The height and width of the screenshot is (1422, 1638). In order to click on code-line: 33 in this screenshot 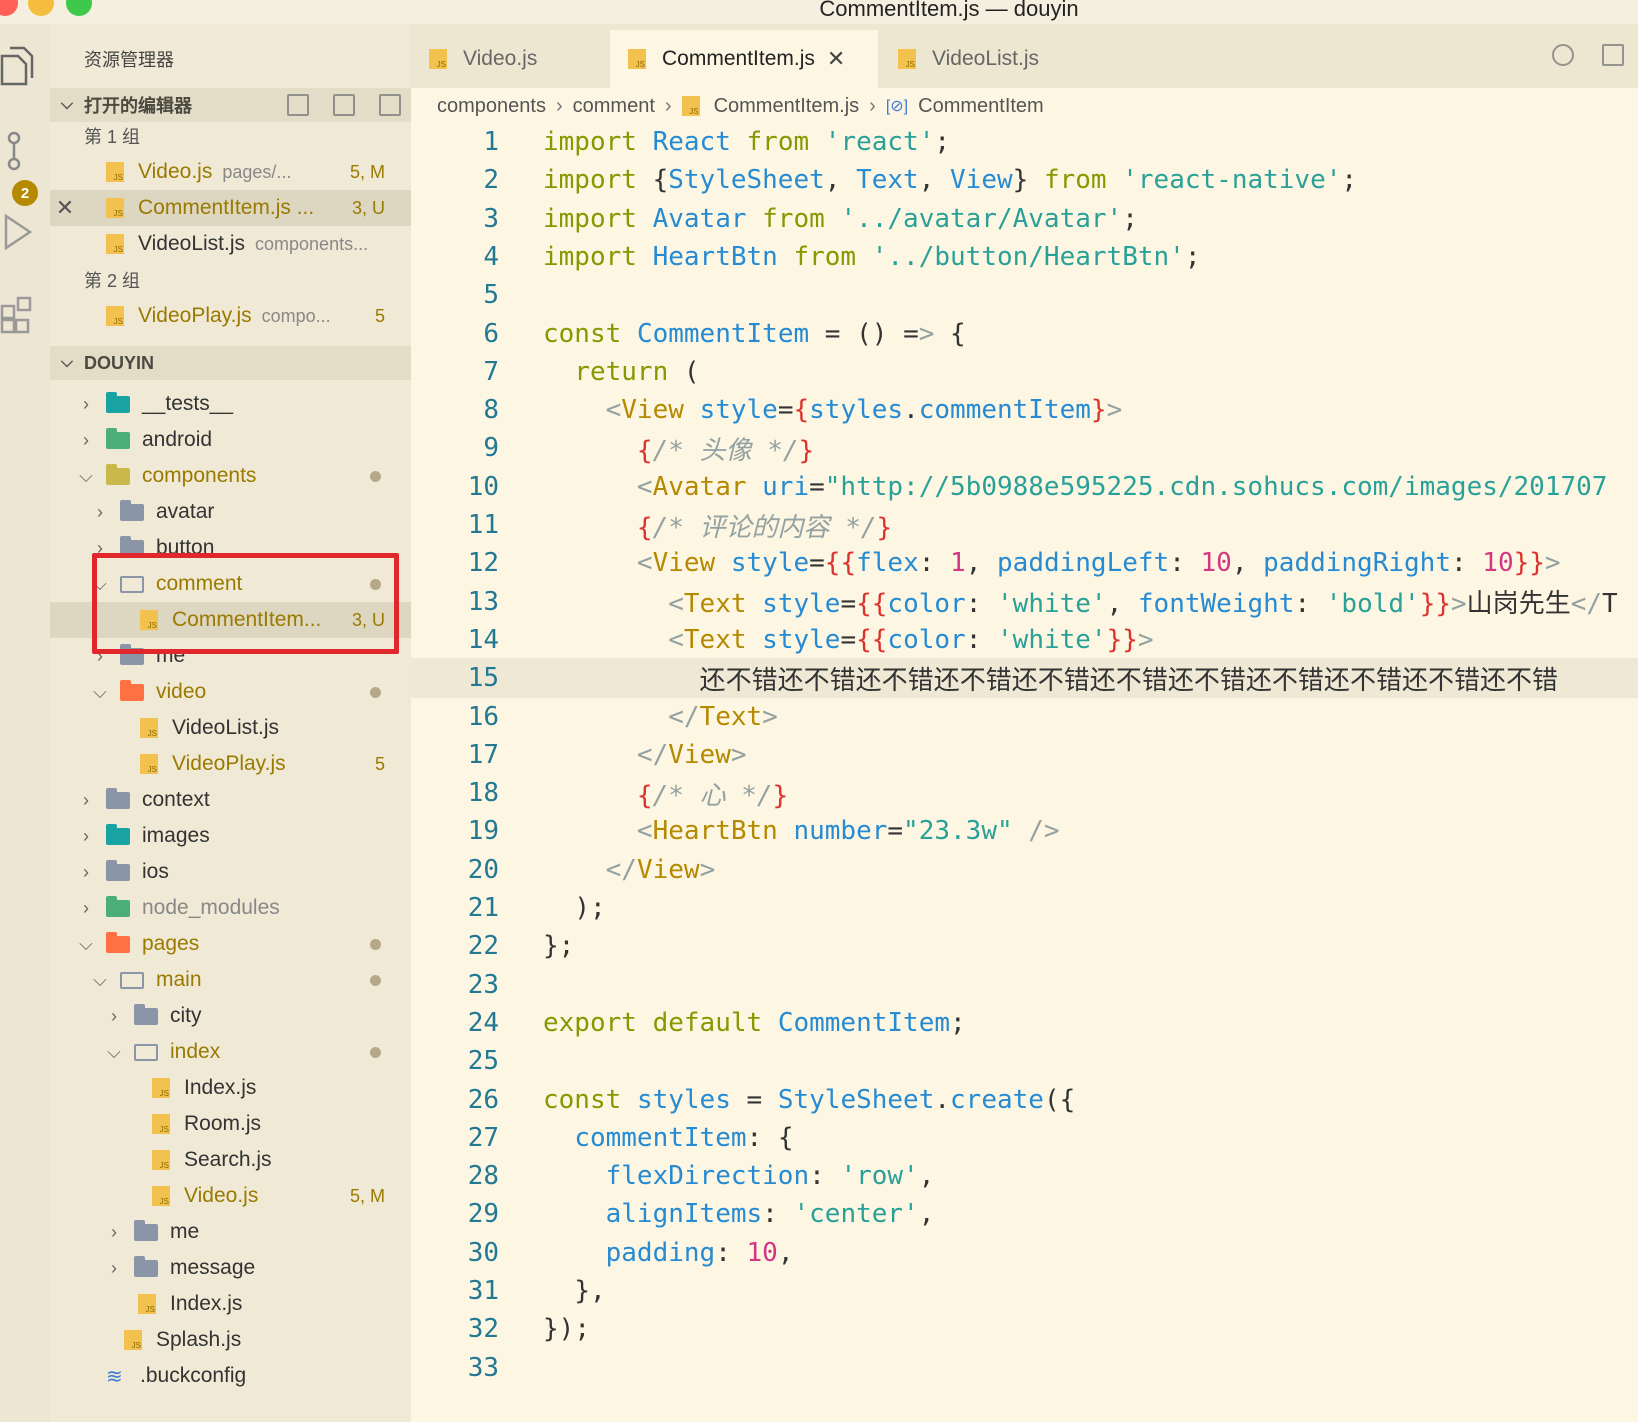, I will do `click(1024, 1368)`.